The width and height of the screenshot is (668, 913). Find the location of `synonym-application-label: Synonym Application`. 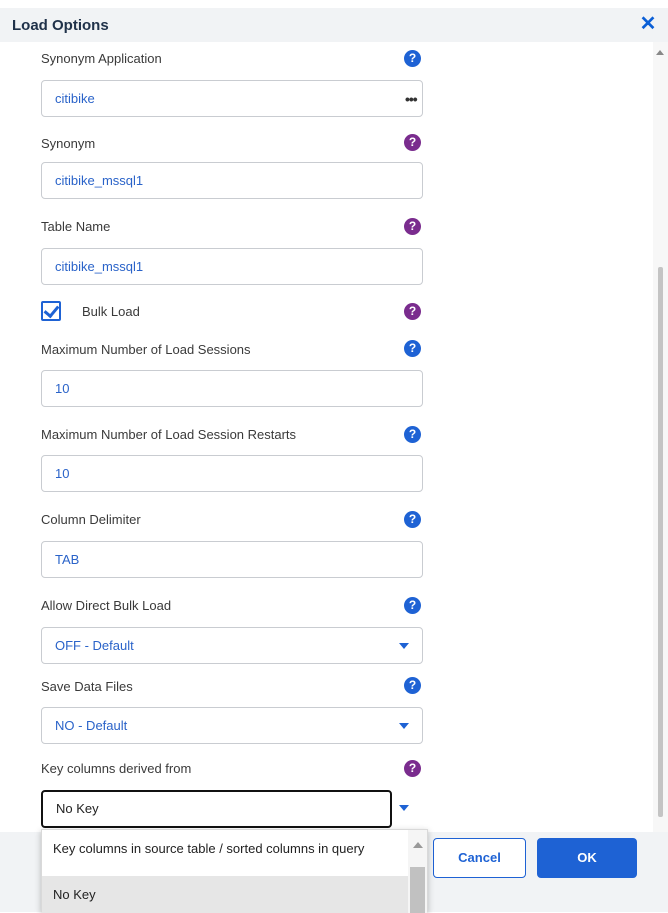

synonym-application-label: Synonym Application is located at coordinates (101, 58).